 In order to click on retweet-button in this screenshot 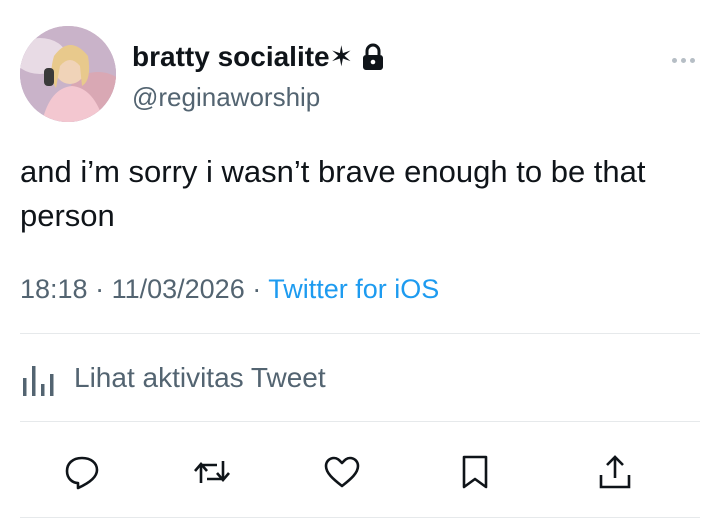, I will do `click(212, 472)`.